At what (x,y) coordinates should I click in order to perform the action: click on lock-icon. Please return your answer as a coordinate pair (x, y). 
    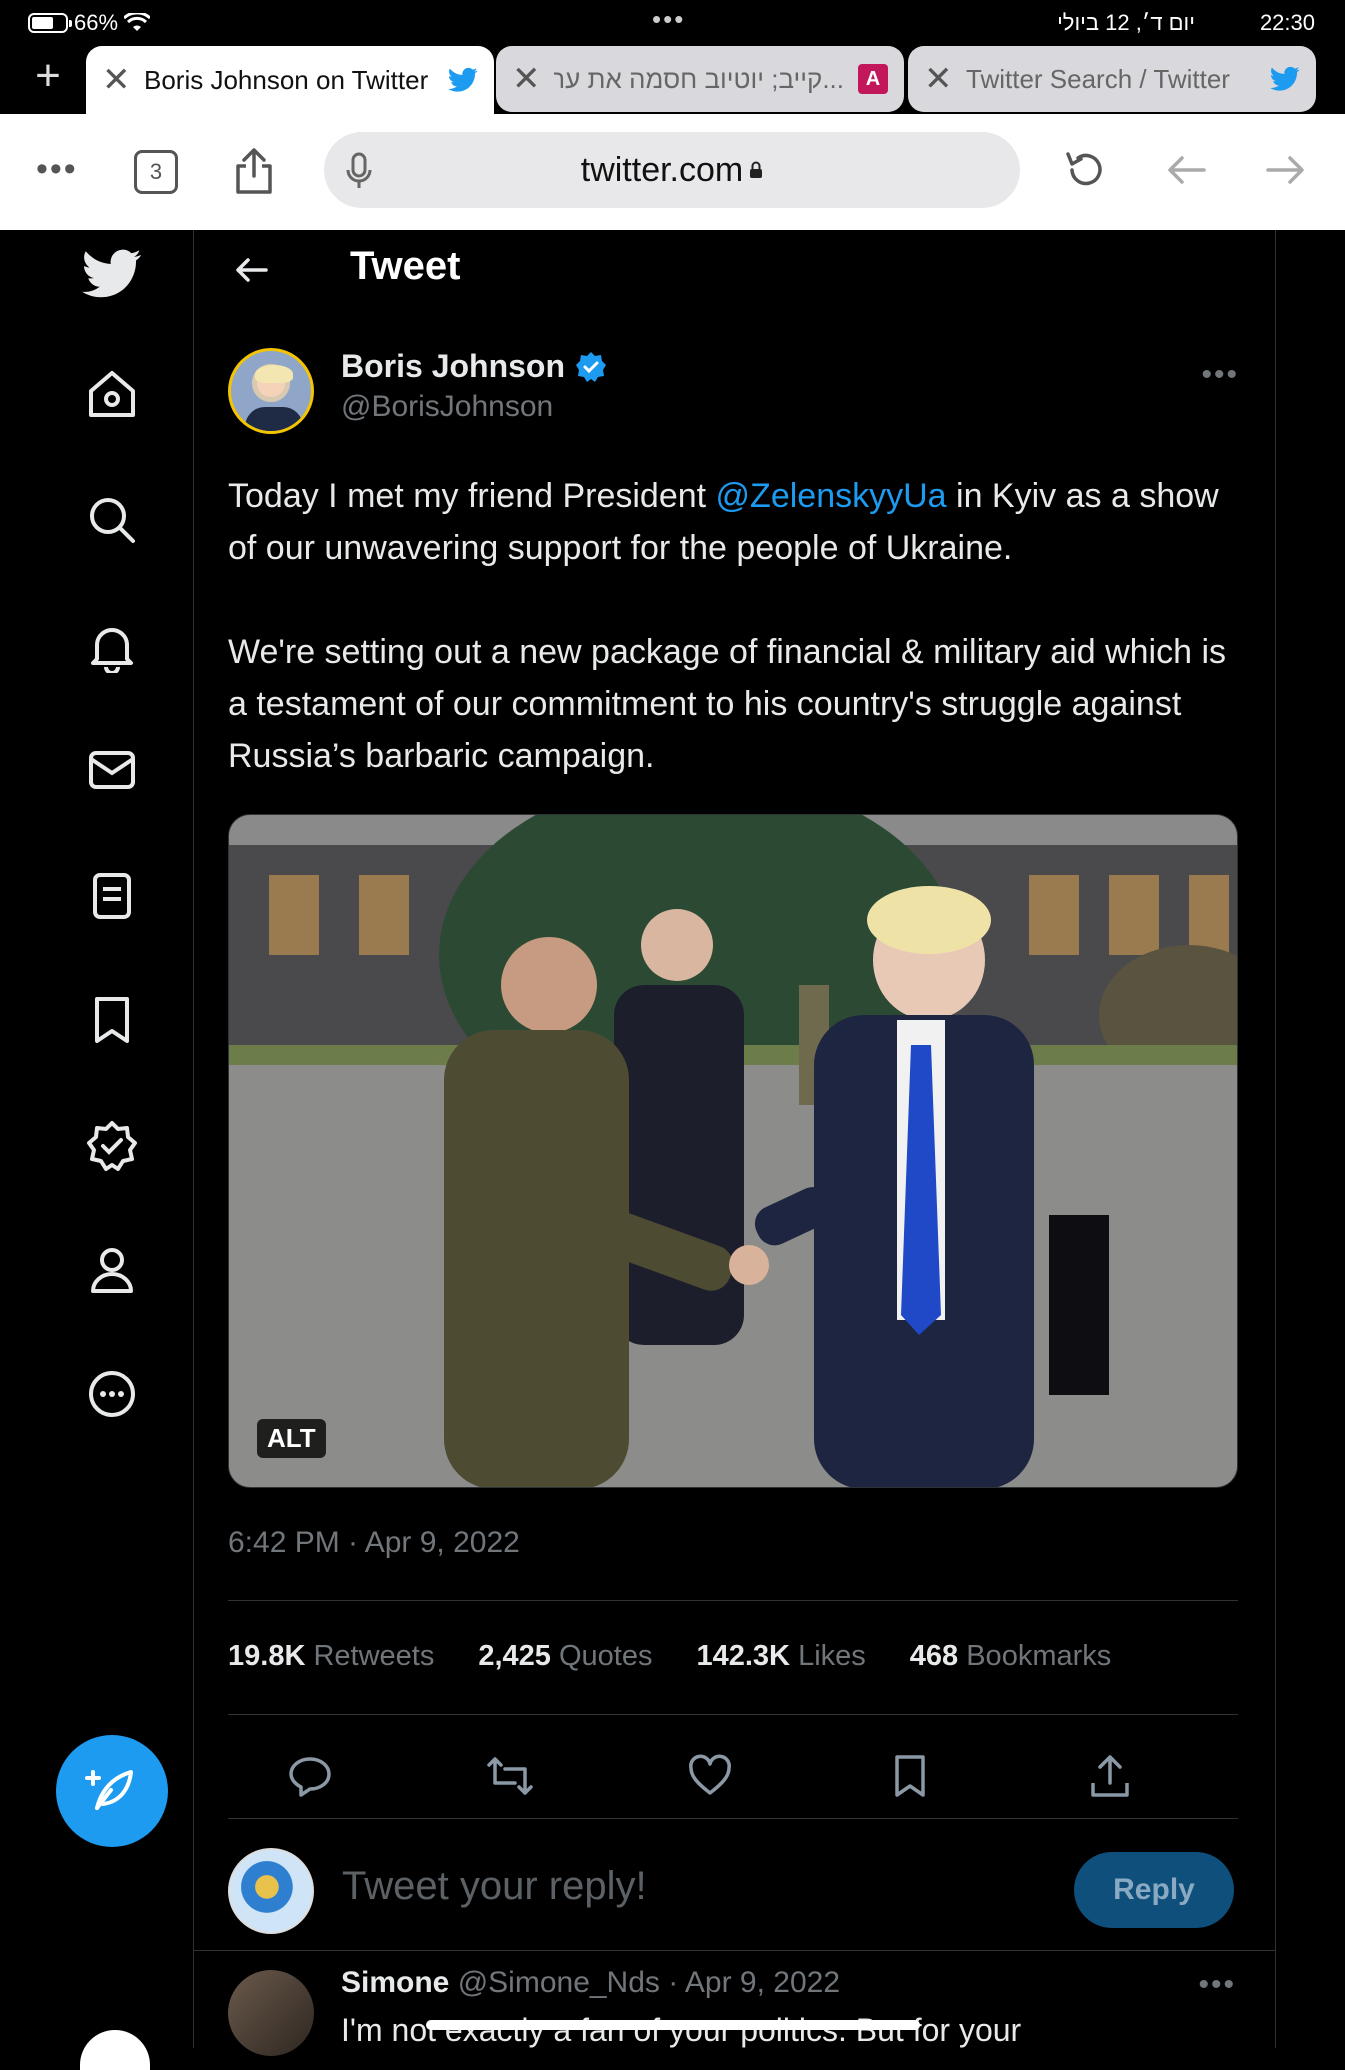
    Looking at the image, I should click on (756, 169).